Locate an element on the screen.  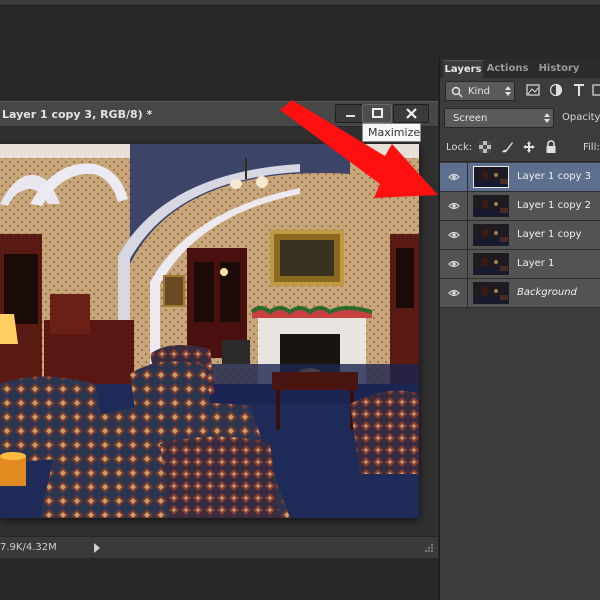
search-icon is located at coordinates (457, 92).